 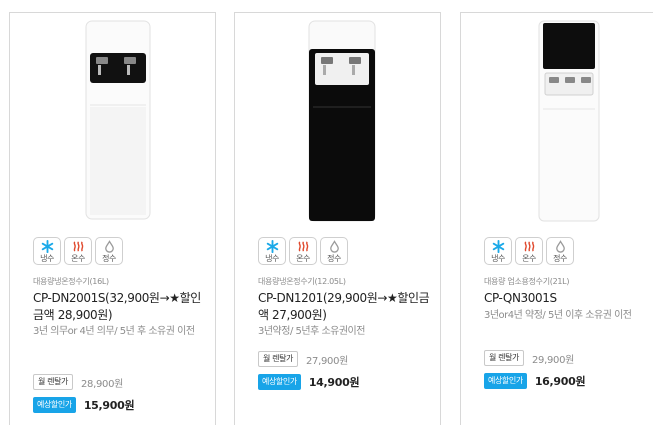 I want to click on product-name: CP-QN3001S, so click(x=568, y=298).